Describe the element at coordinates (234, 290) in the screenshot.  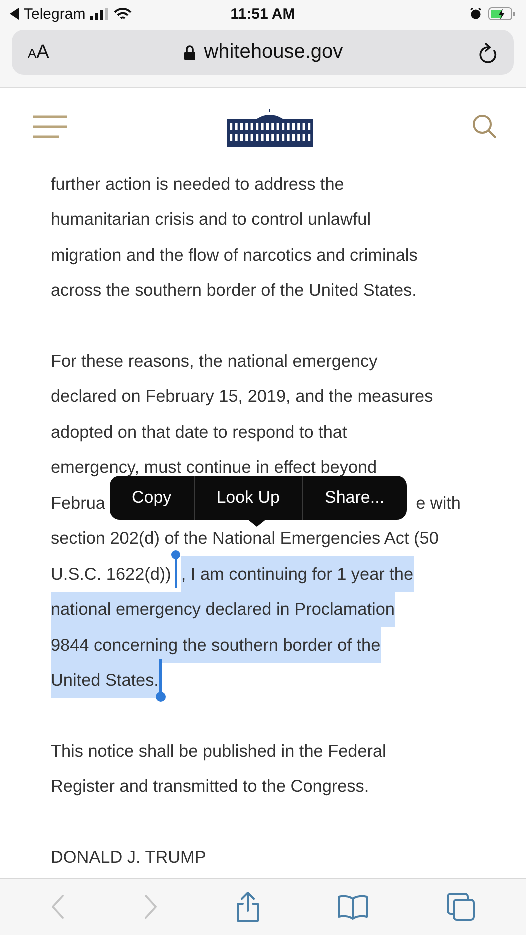
I see `body-text: across the southern border of the United States.` at that location.